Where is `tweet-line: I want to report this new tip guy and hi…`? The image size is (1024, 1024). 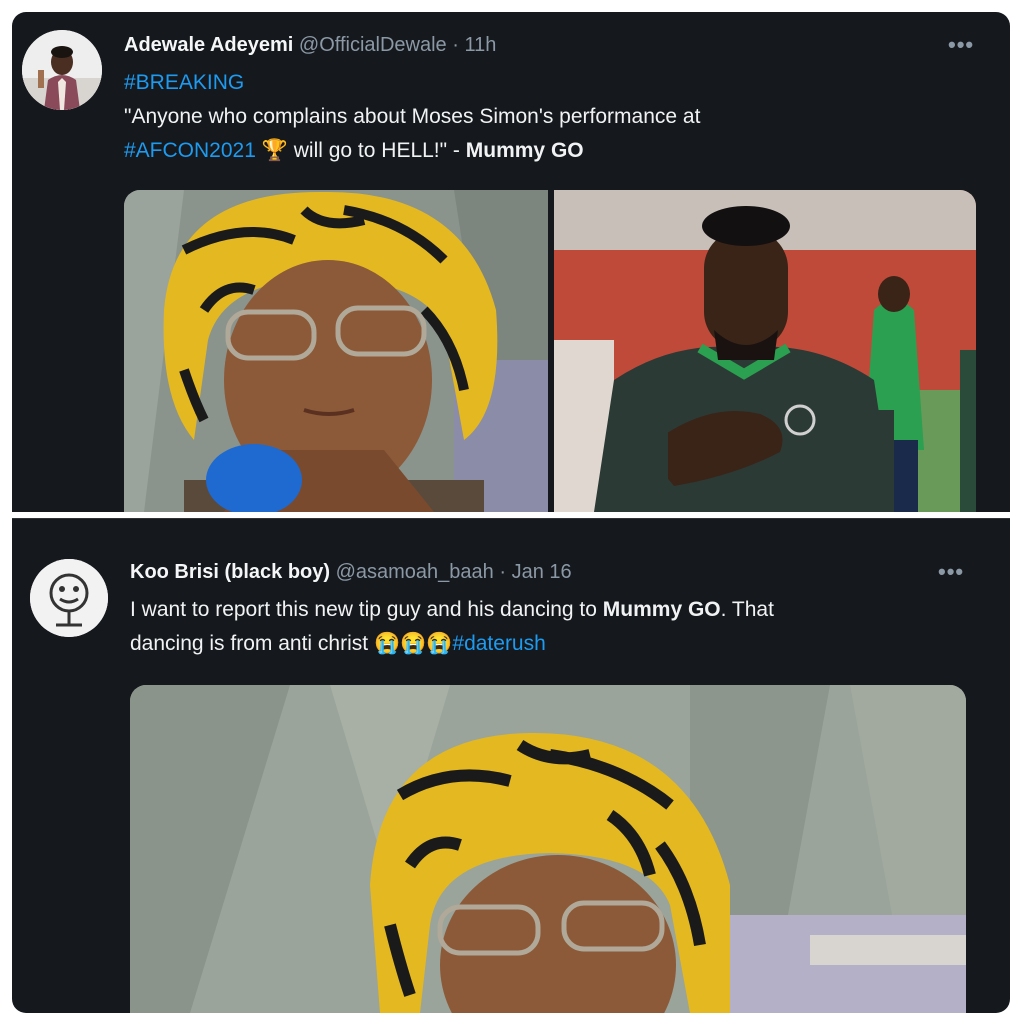 tweet-line: I want to report this new tip guy and hi… is located at coordinates (366, 609).